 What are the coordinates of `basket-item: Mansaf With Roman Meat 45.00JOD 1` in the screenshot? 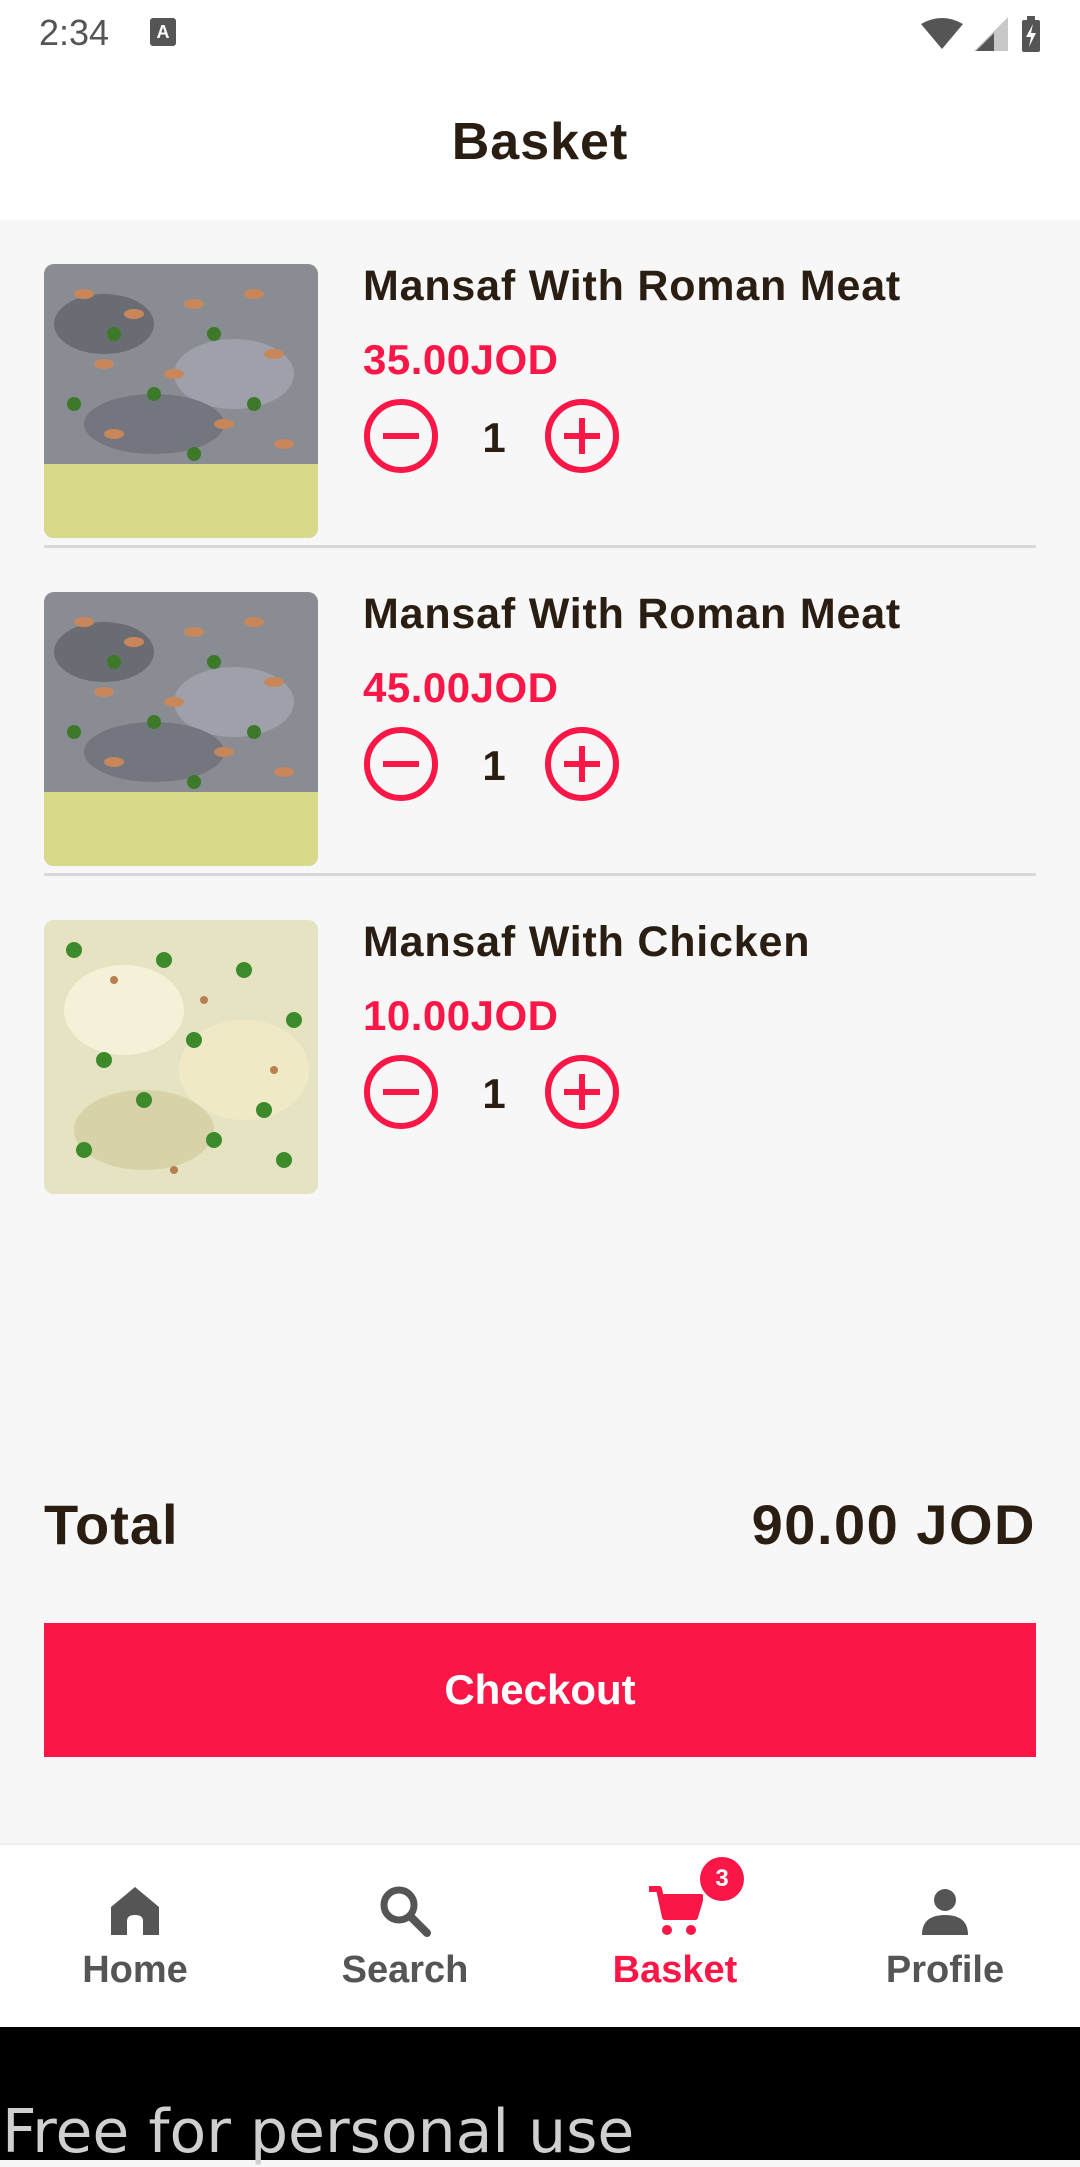 It's located at (540, 712).